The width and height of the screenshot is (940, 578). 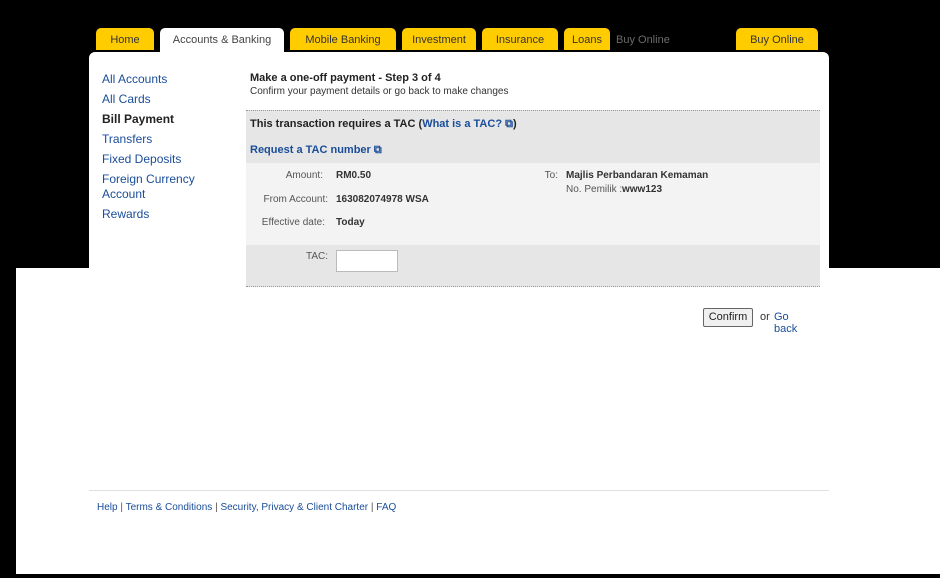 What do you see at coordinates (470, 576) in the screenshot?
I see `background-bottom-edge` at bounding box center [470, 576].